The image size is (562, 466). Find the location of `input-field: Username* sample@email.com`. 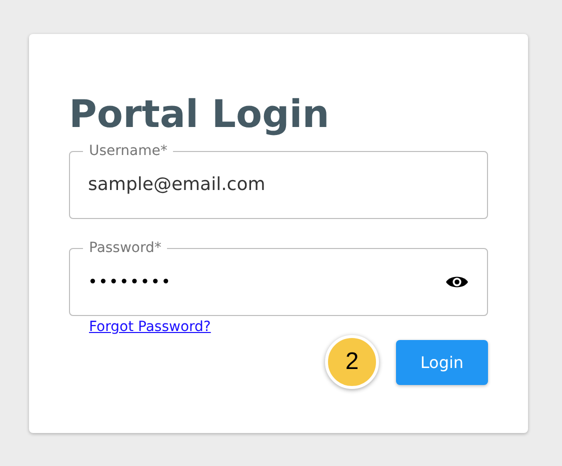

input-field: Username* sample@email.com is located at coordinates (278, 180).